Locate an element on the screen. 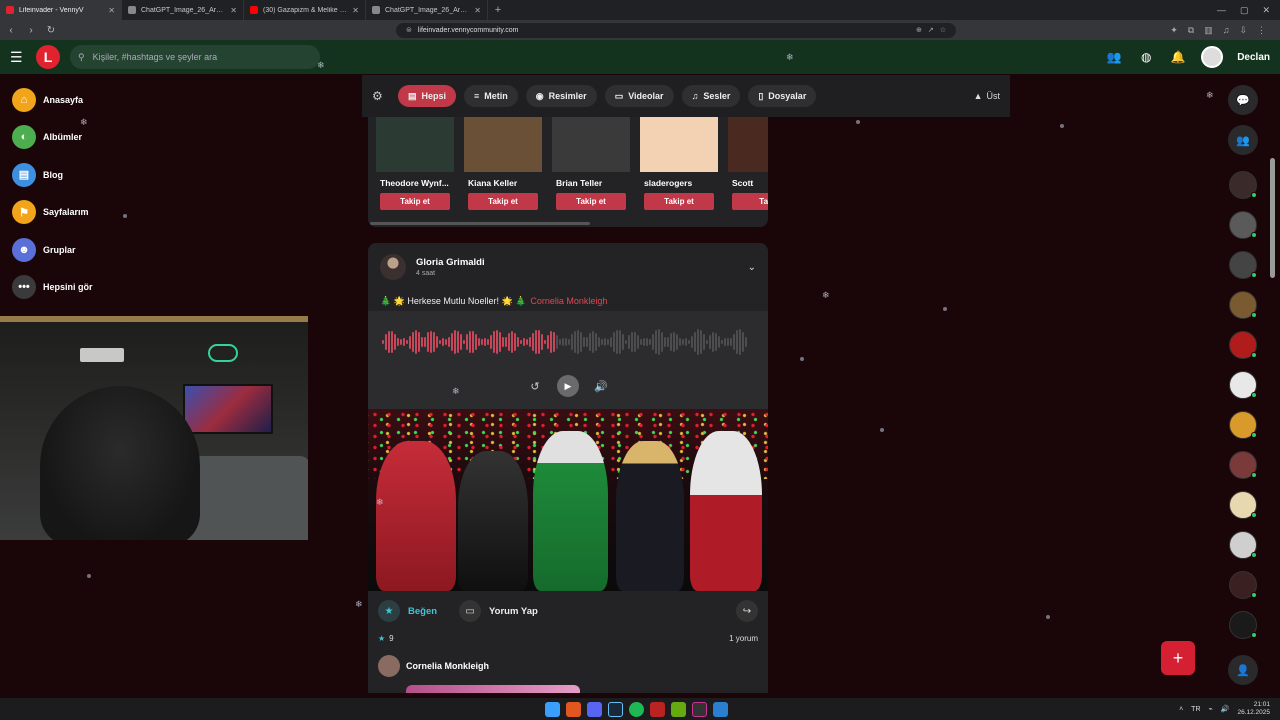  share-icon: ↪ is located at coordinates (747, 611).